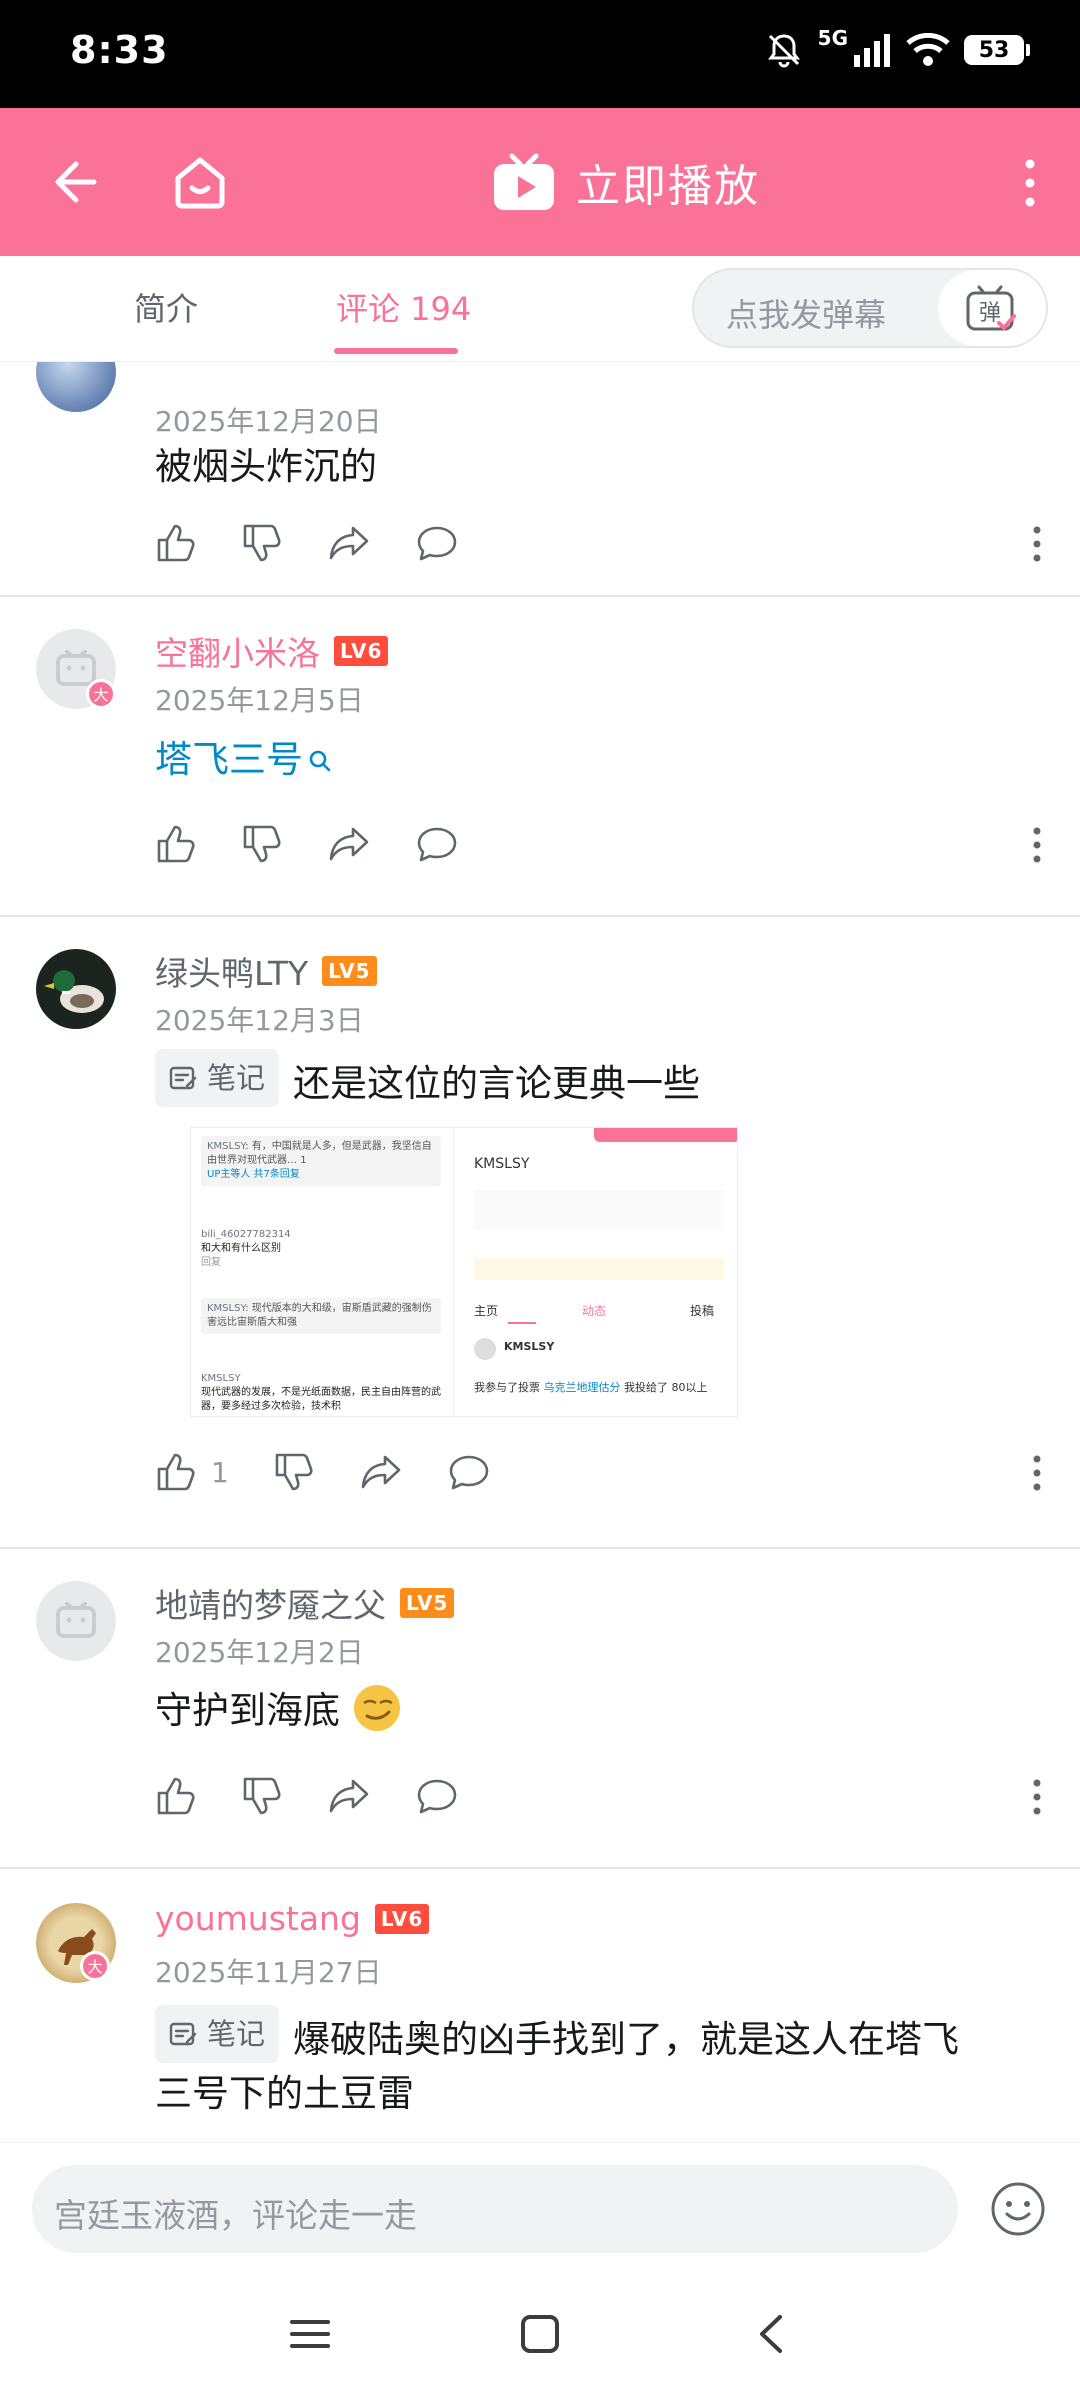 This screenshot has height=2401, width=1080. Describe the element at coordinates (232, 973) in the screenshot. I see `username-text: 绿头鸭LTY` at that location.